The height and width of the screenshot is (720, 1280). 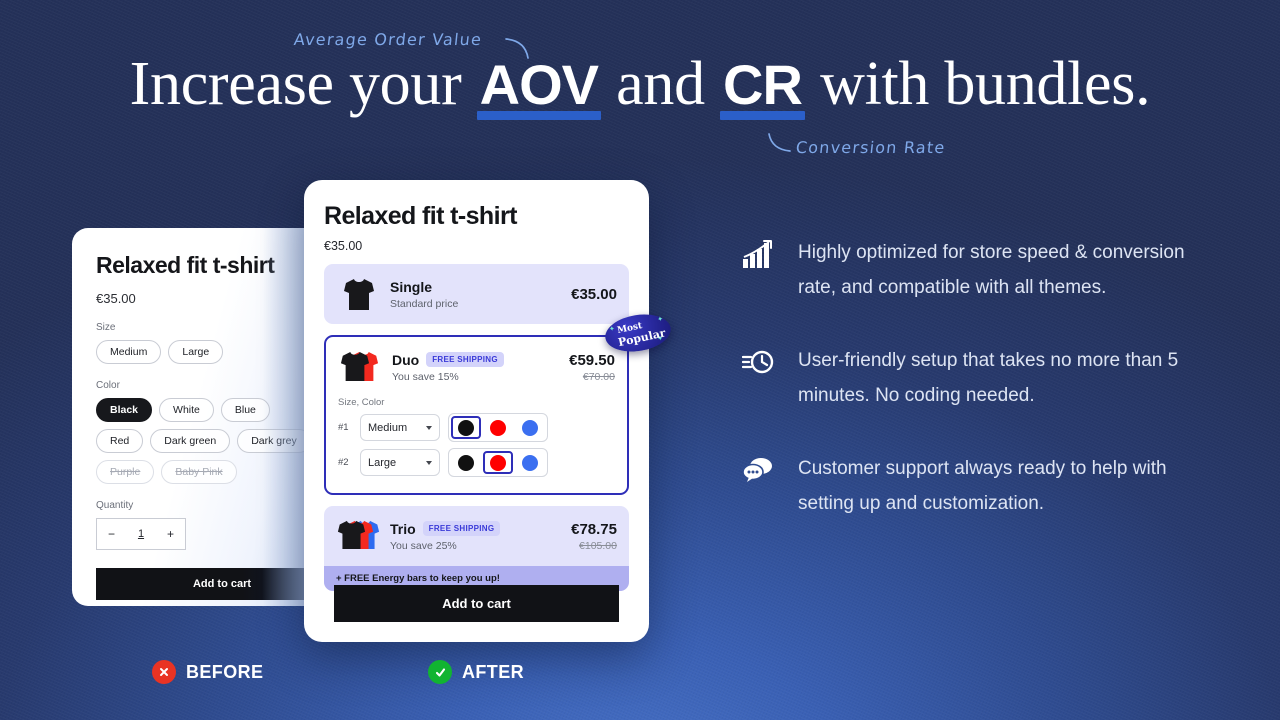 What do you see at coordinates (124, 410) in the screenshot?
I see `color-option-black: Black` at bounding box center [124, 410].